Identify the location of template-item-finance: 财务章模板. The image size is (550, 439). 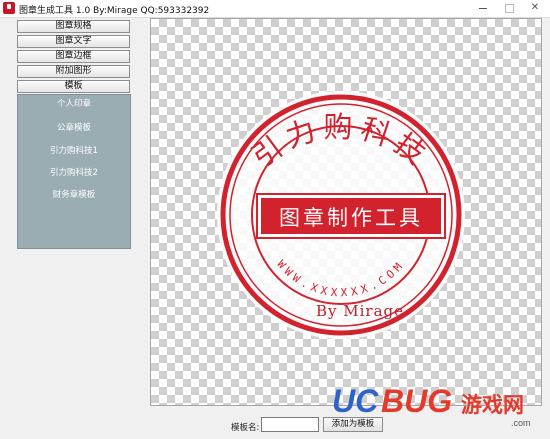
(74, 195).